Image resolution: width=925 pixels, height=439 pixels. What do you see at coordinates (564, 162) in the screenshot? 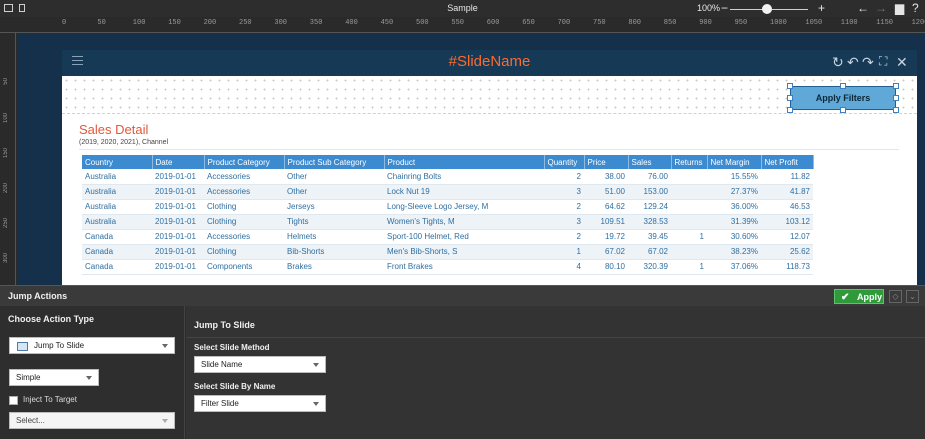
I see `column-header: Quantity` at bounding box center [564, 162].